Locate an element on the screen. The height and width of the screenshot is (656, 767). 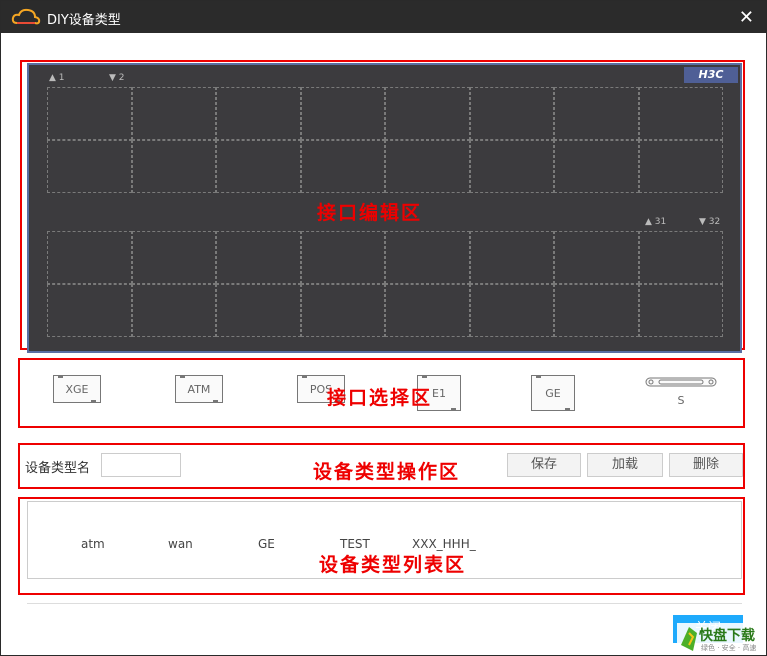
port-label-31: ▲ 31 is located at coordinates (656, 222).